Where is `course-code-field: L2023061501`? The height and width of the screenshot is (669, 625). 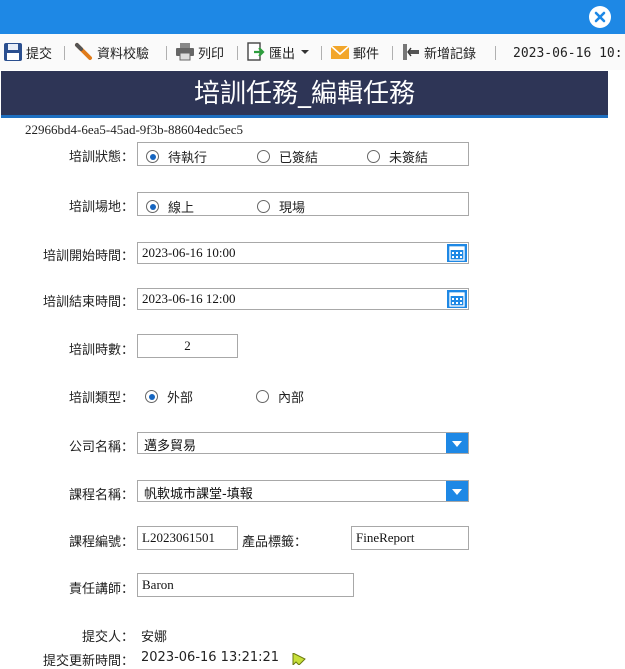
course-code-field: L2023061501 is located at coordinates (187, 538).